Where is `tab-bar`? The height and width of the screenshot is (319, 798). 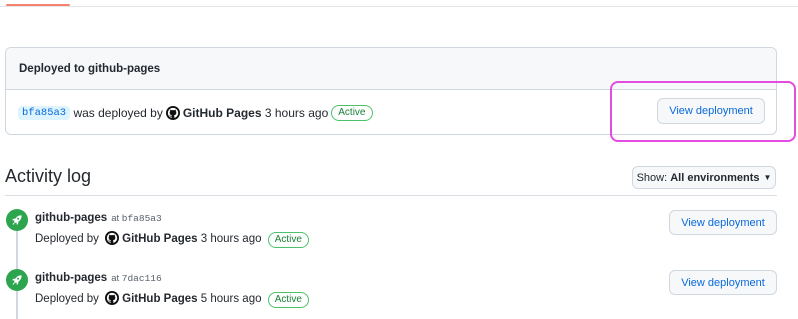 tab-bar is located at coordinates (399, 3).